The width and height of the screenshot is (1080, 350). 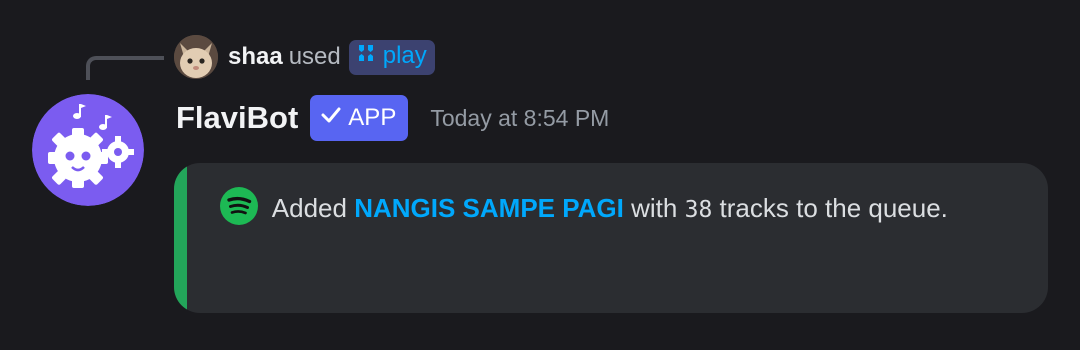 I want to click on user-avatar, so click(x=196, y=57).